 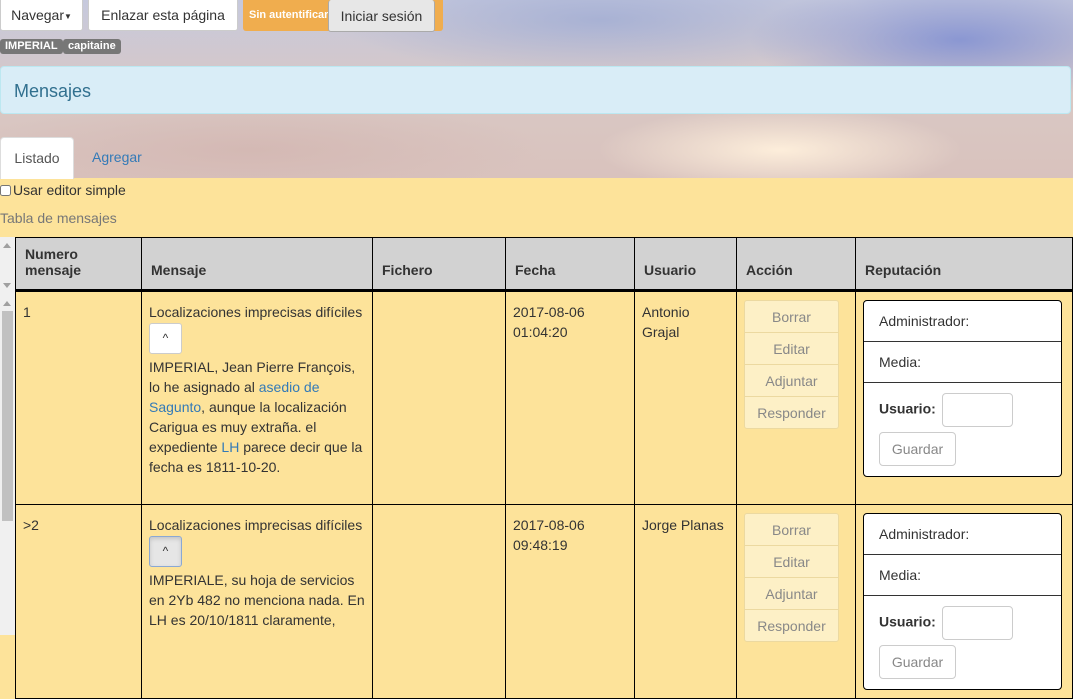 I want to click on user-badge-capitaine: capitaine, so click(x=92, y=46).